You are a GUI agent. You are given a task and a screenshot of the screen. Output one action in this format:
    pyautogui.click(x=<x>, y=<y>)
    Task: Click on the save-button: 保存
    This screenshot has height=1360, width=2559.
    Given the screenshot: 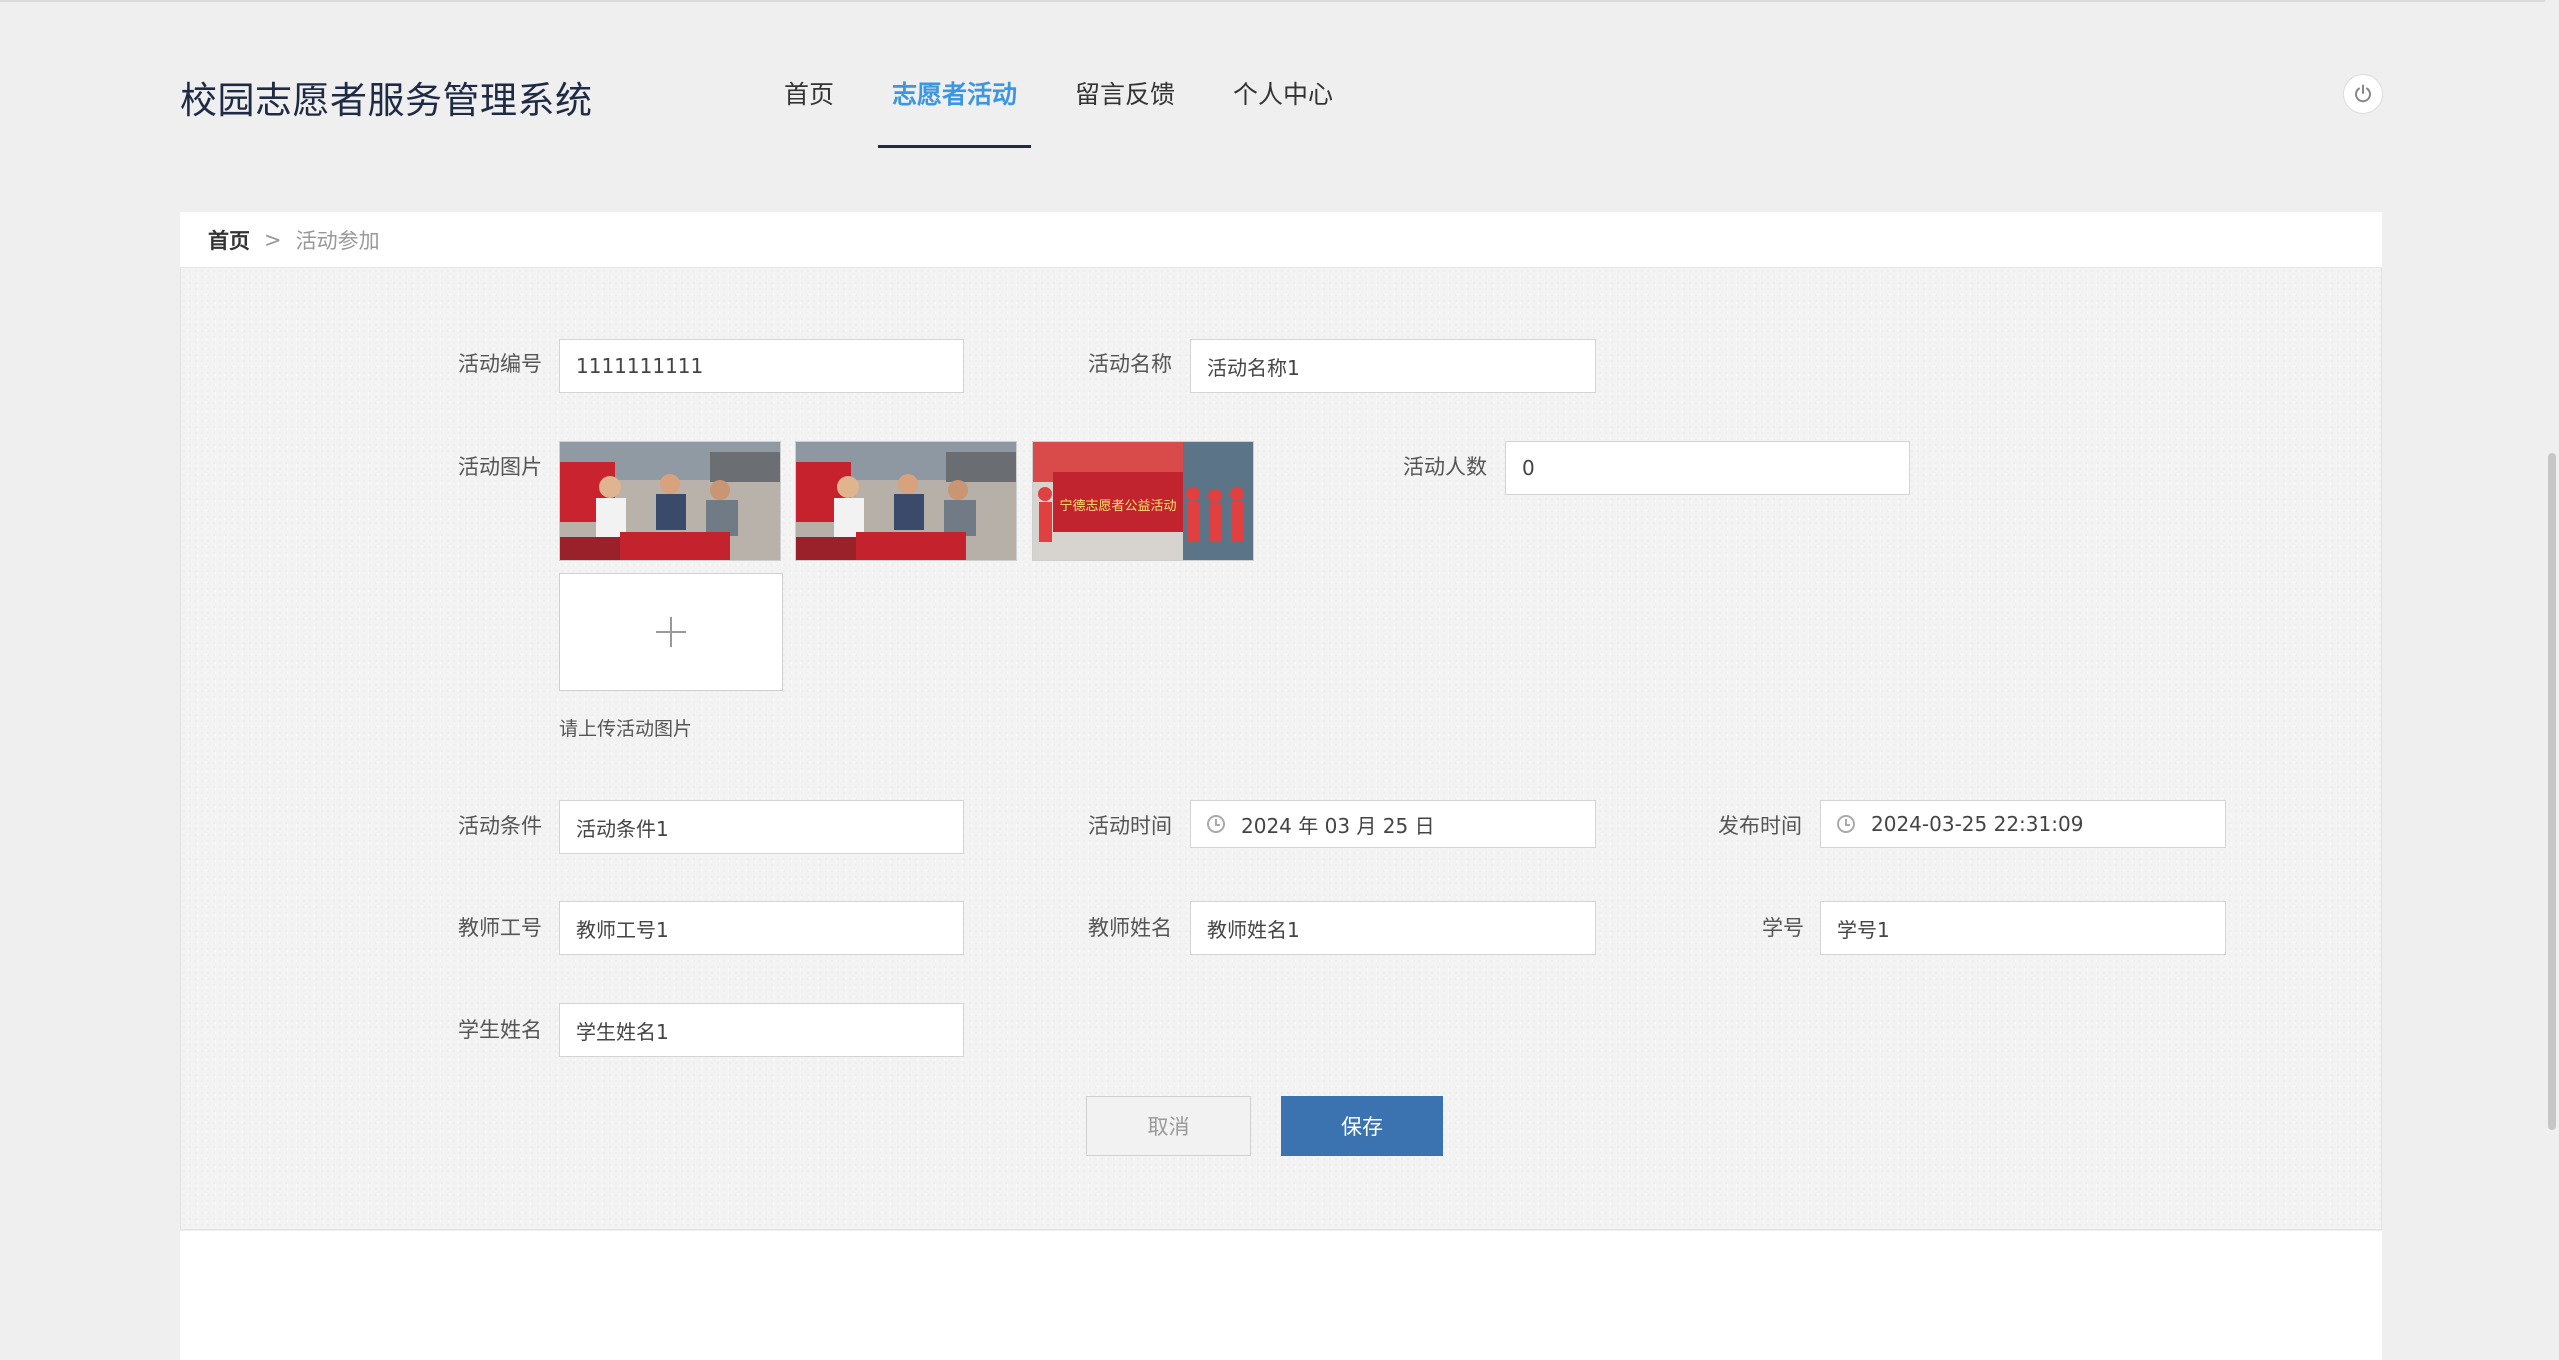 What is the action you would take?
    pyautogui.click(x=1362, y=1126)
    